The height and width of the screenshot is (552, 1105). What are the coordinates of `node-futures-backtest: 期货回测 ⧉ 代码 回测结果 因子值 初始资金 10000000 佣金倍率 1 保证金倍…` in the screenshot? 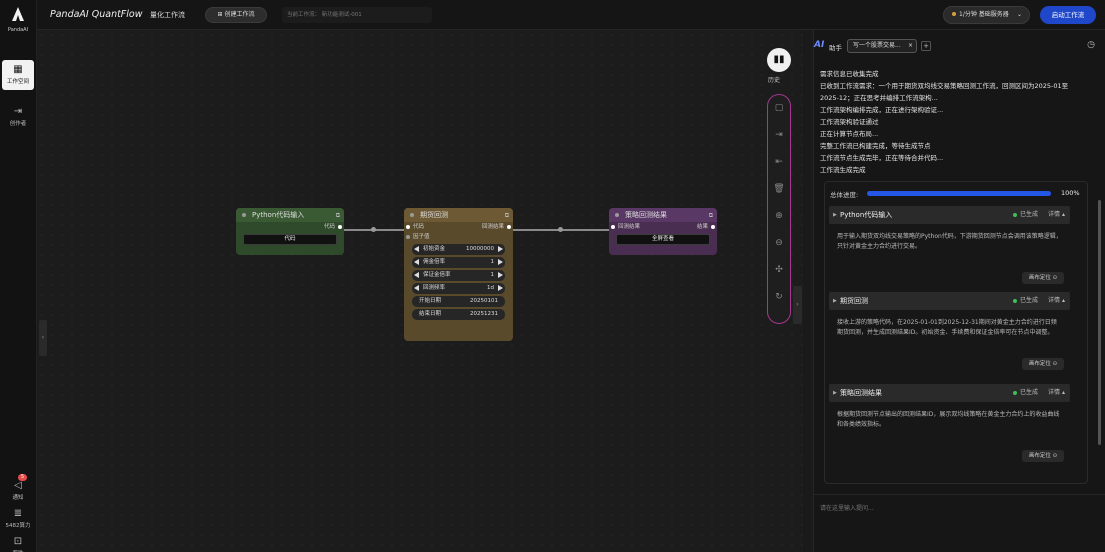 It's located at (458, 274).